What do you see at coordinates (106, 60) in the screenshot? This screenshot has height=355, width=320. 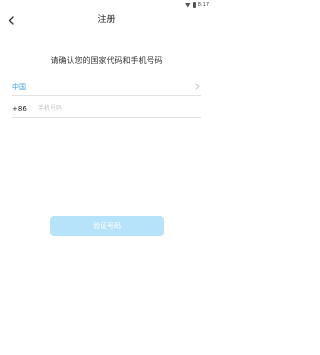 I see `instruction-text: 请确认您的国家代码和手机号码` at bounding box center [106, 60].